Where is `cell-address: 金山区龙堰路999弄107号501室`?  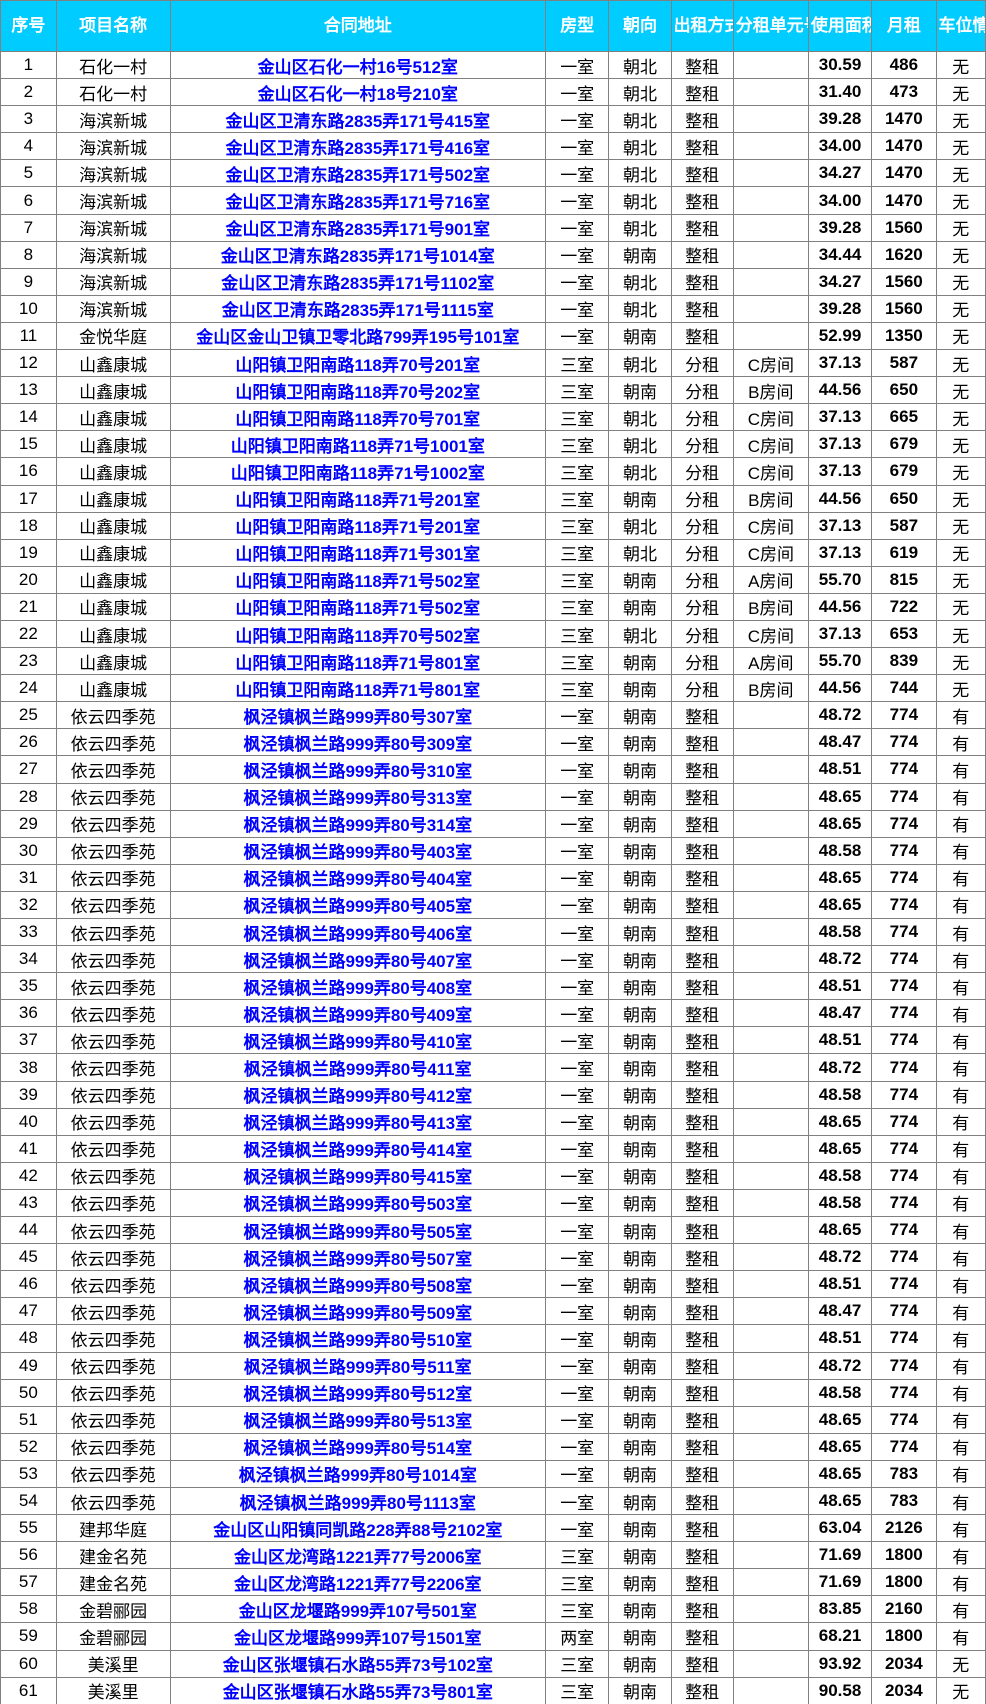
cell-address: 金山区龙堰路999弄107号501室 is located at coordinates (358, 1609).